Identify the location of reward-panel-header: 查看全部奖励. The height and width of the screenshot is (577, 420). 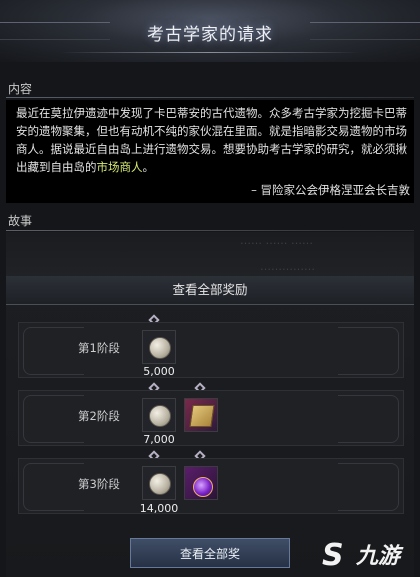
(210, 290).